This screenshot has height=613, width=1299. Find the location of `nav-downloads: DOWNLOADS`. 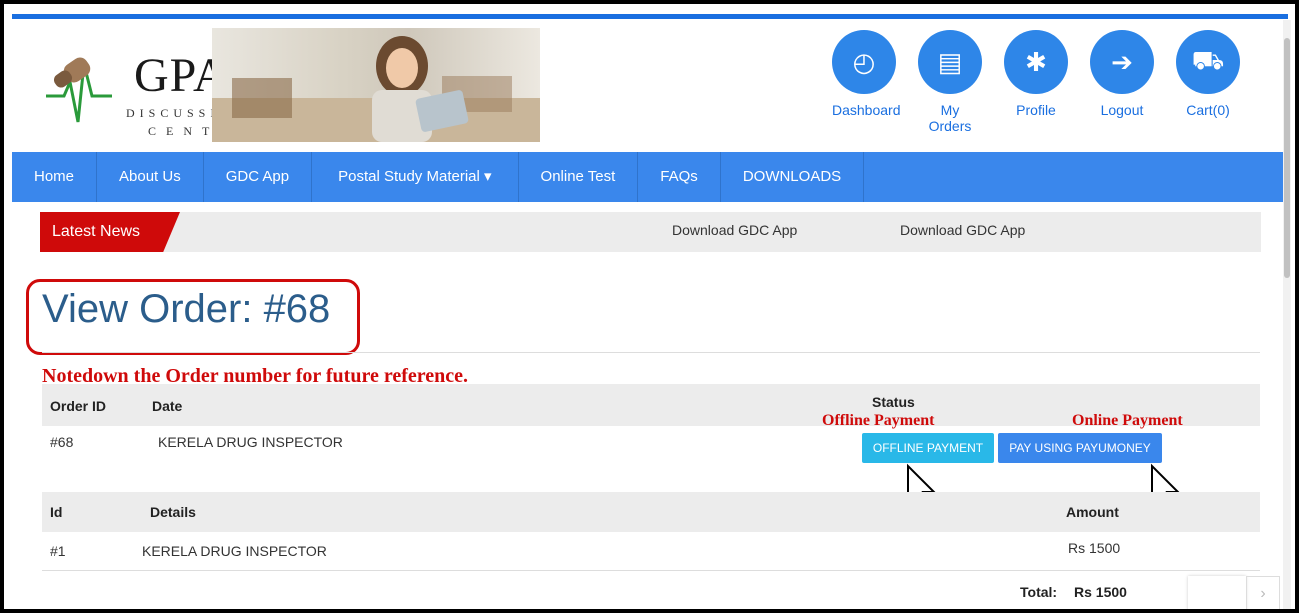

nav-downloads: DOWNLOADS is located at coordinates (793, 177).